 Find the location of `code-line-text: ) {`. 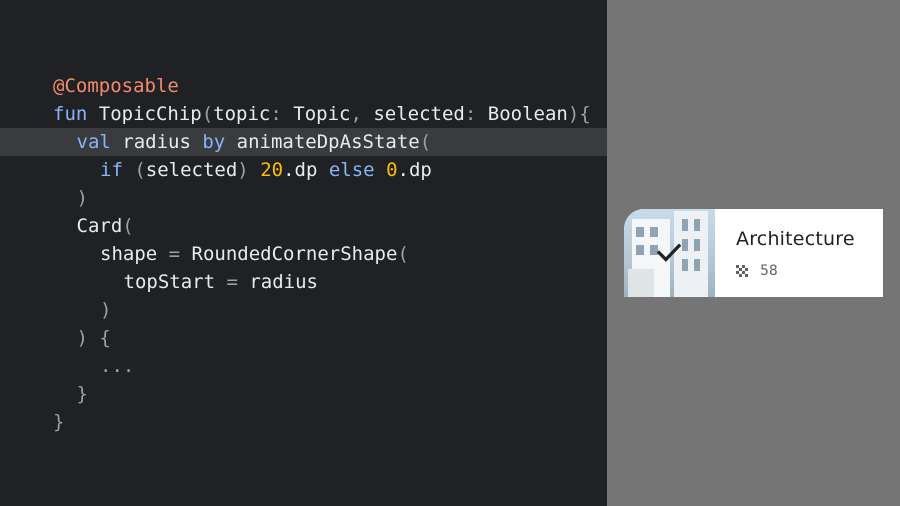

code-line-text: ) { is located at coordinates (94, 338).